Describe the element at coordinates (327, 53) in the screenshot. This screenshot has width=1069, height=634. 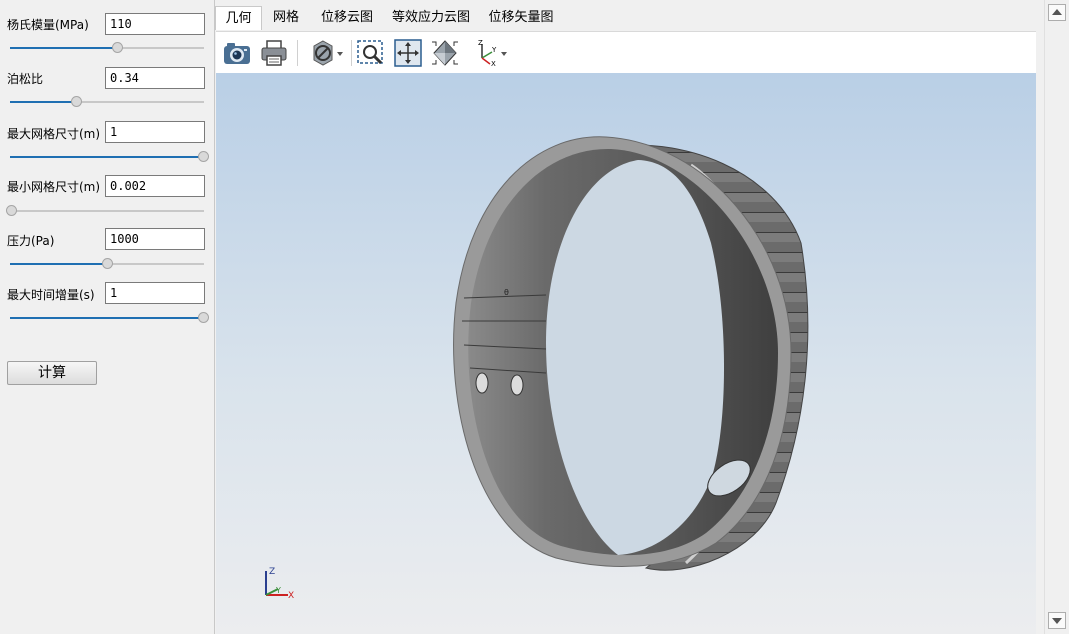
I see `view-style-icon` at that location.